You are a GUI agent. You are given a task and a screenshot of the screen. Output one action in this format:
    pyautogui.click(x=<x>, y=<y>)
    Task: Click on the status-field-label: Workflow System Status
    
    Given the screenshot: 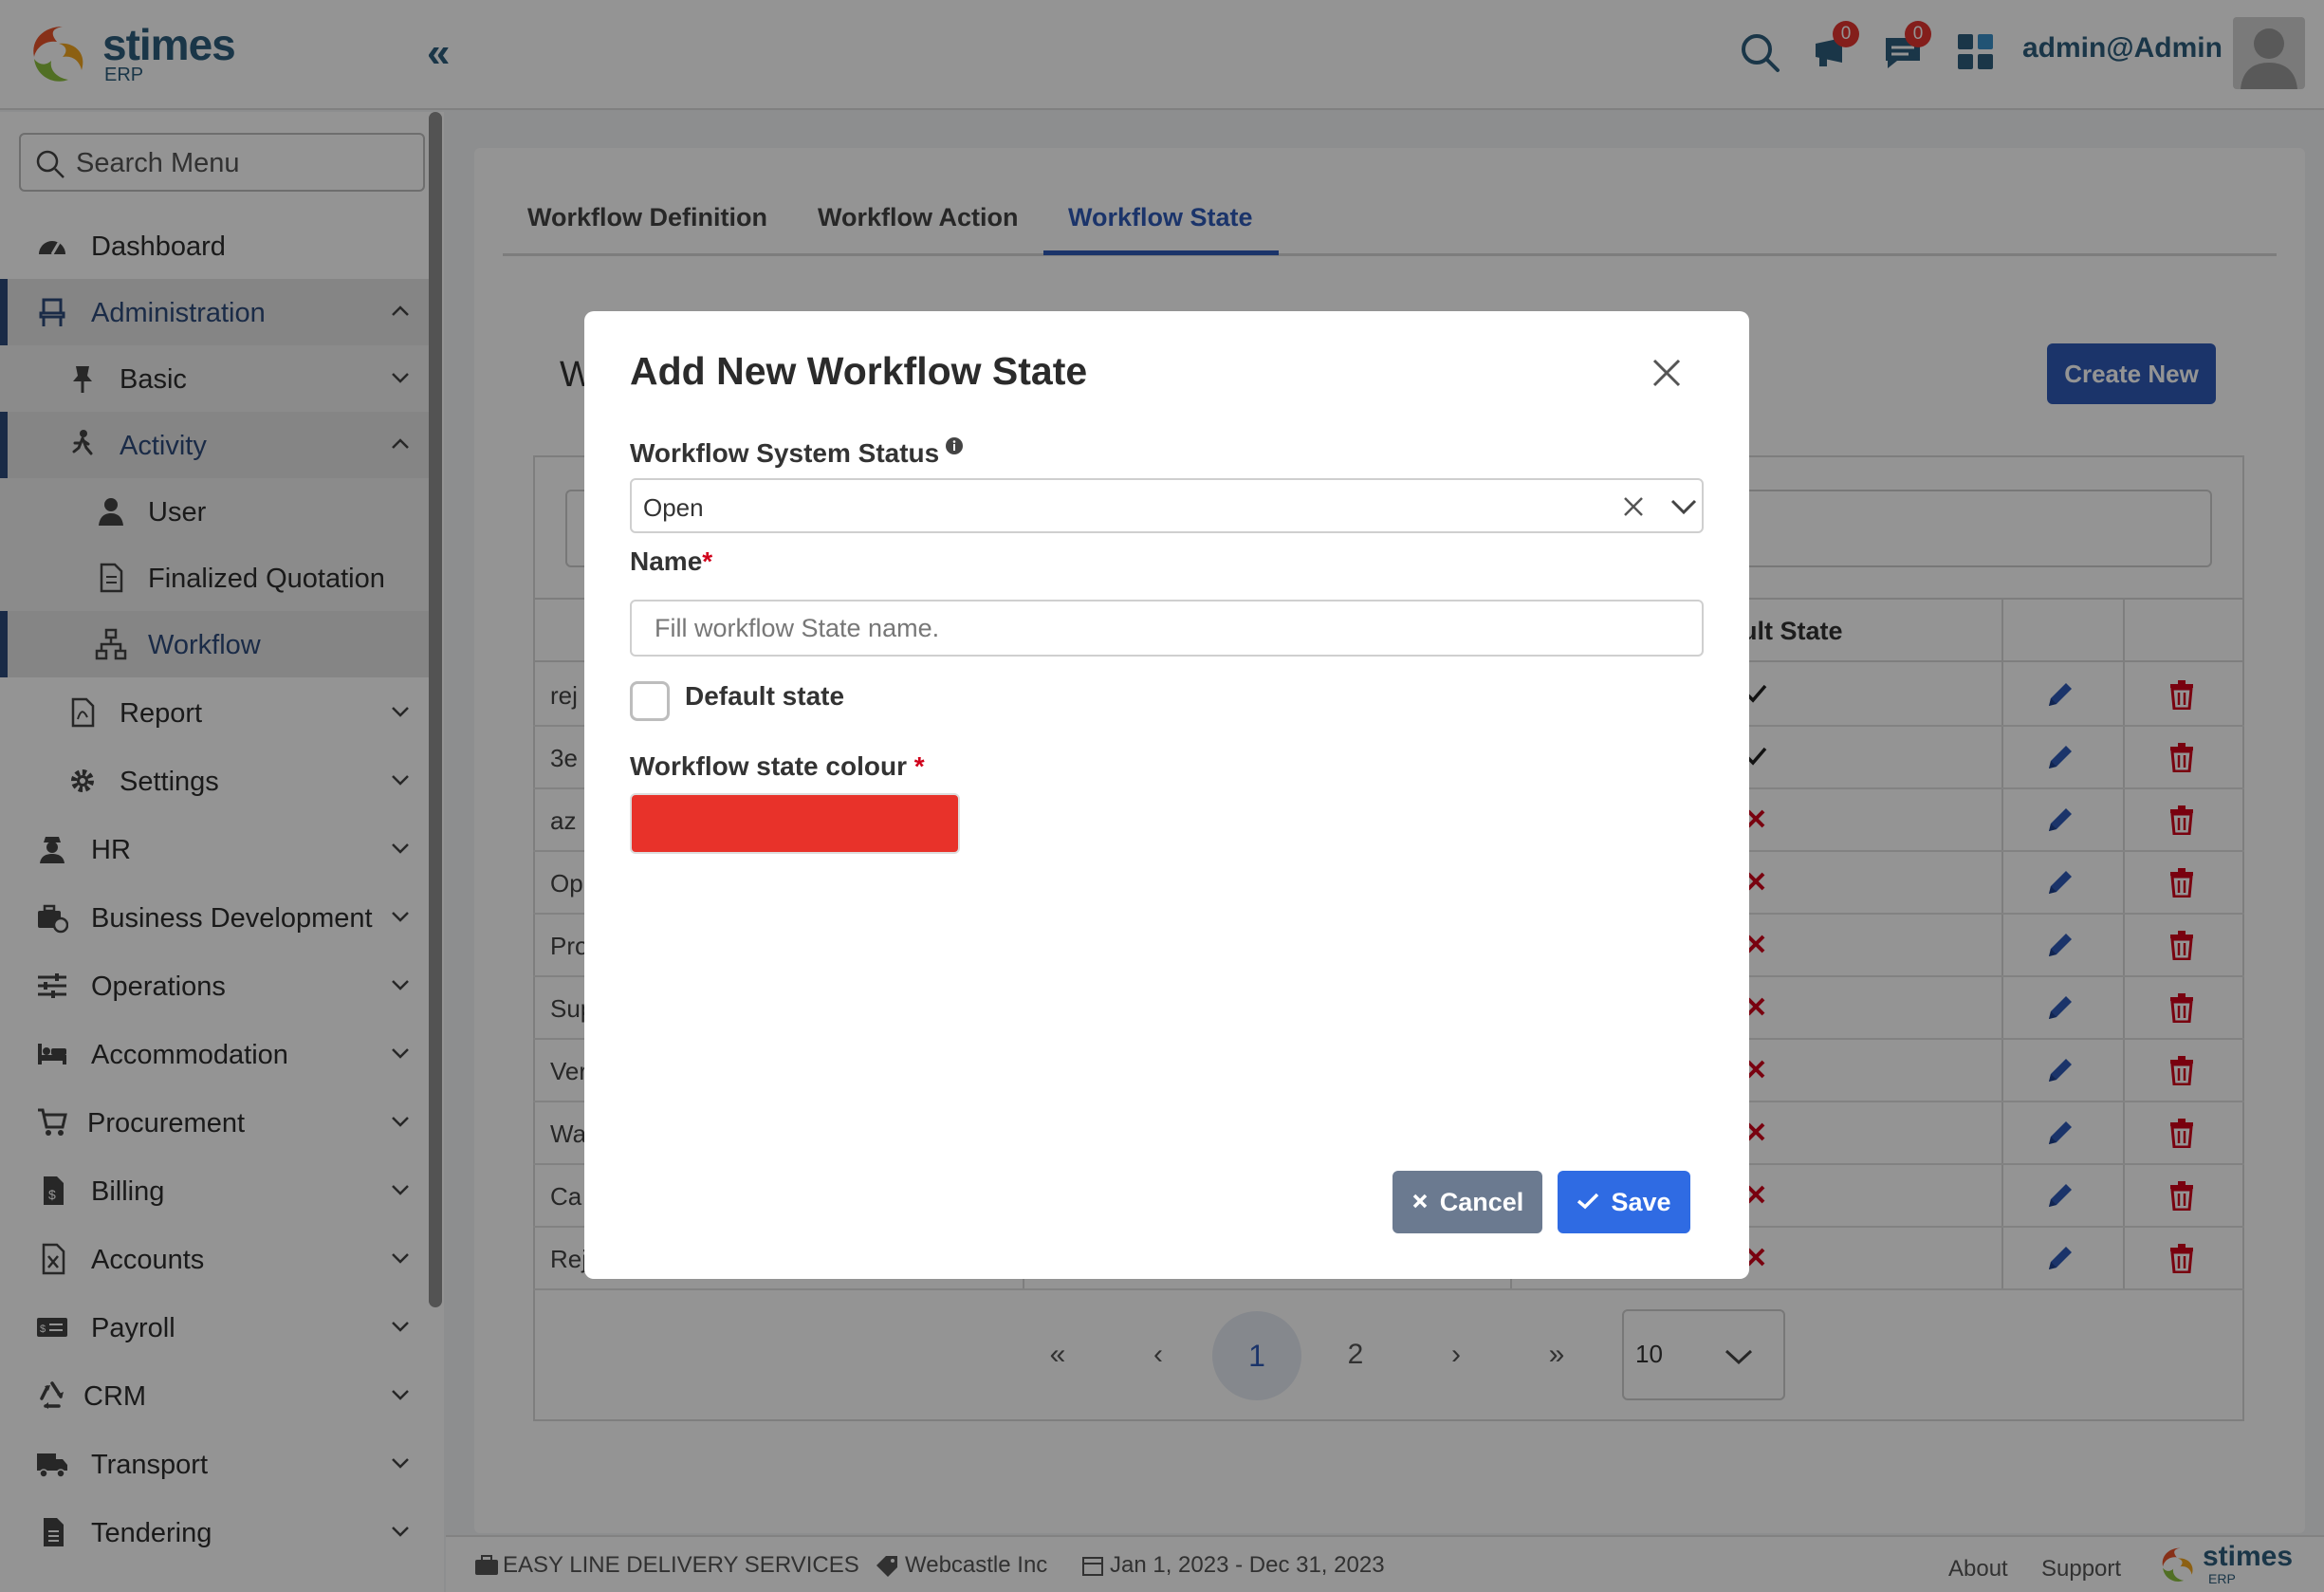 What is the action you would take?
    pyautogui.click(x=797, y=452)
    